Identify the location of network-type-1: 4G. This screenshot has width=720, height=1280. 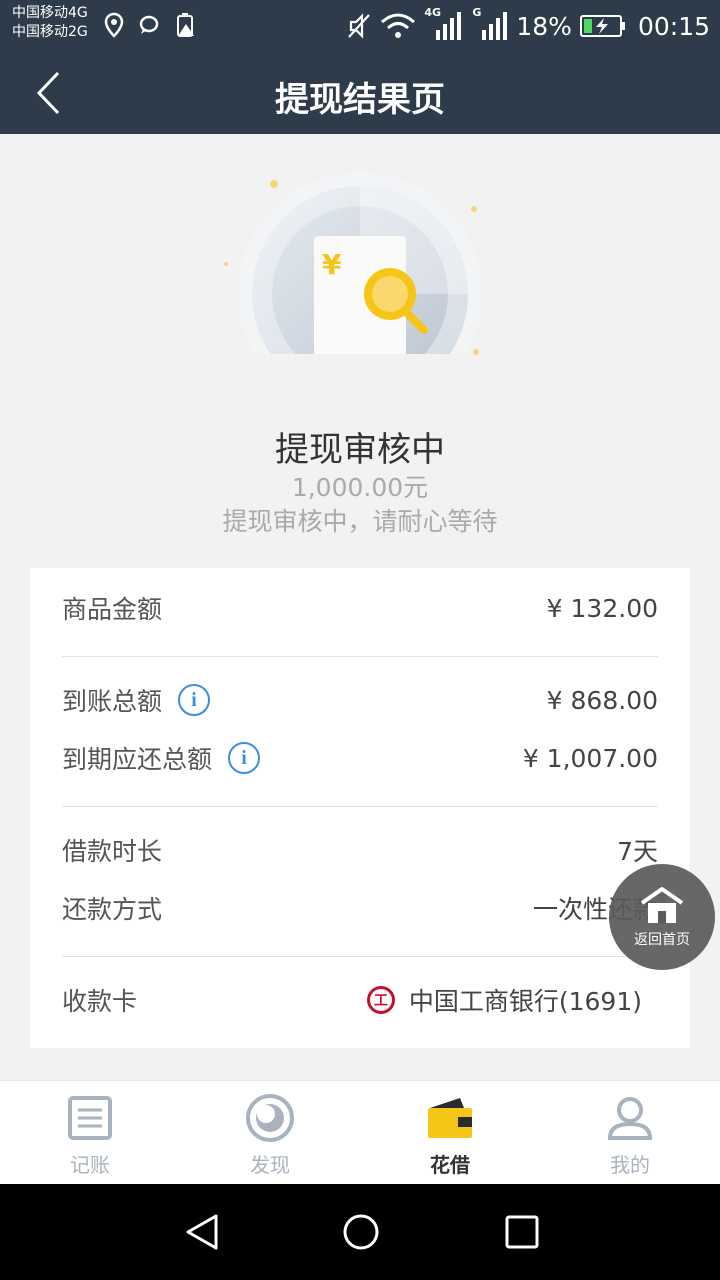
(433, 12).